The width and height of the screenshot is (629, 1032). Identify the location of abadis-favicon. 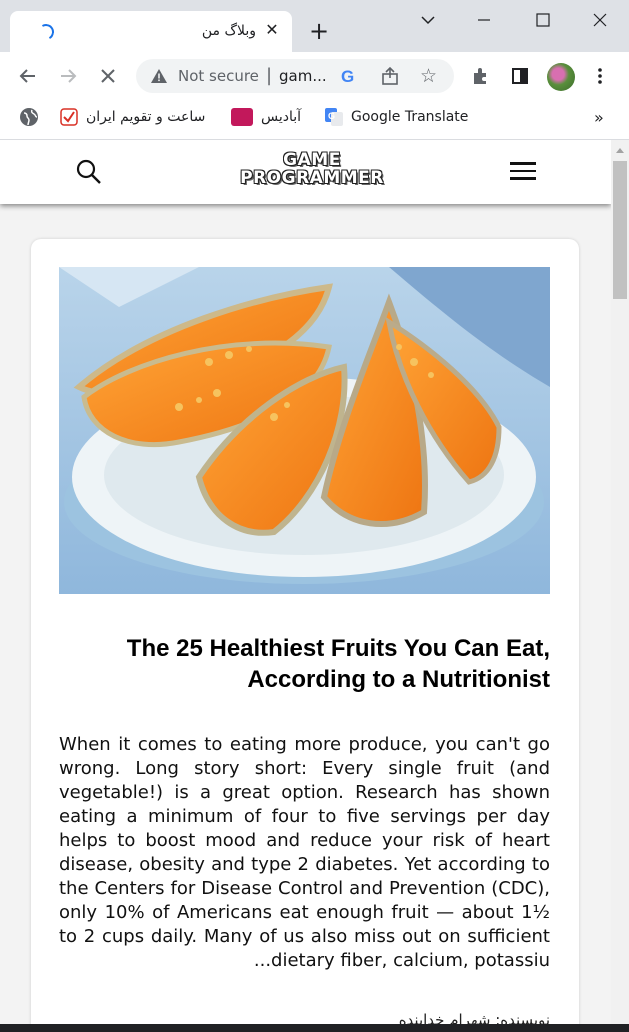
(242, 117).